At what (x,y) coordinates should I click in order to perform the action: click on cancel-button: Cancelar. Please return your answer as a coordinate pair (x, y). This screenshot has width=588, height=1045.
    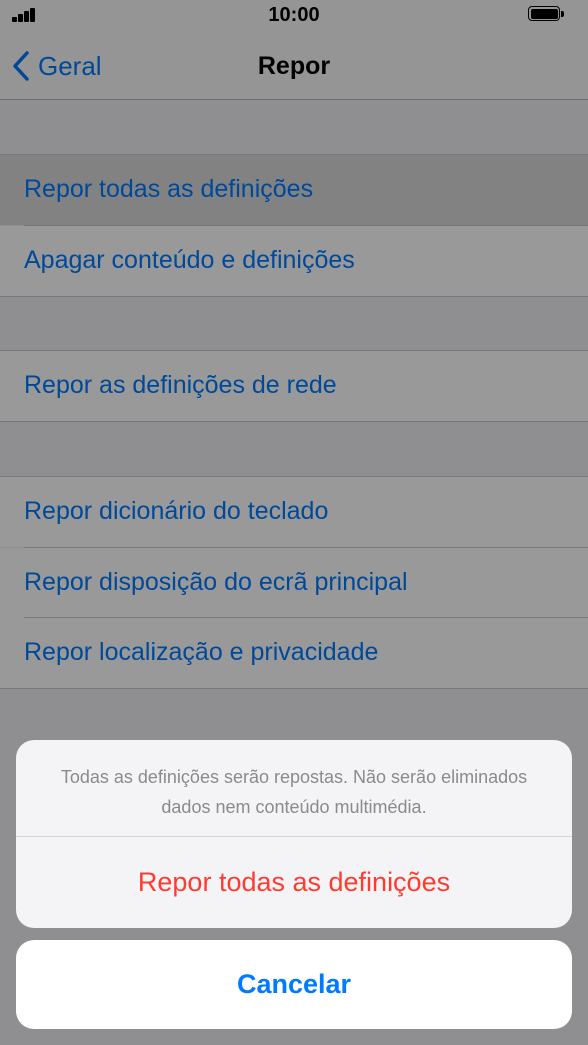
    Looking at the image, I should click on (294, 984).